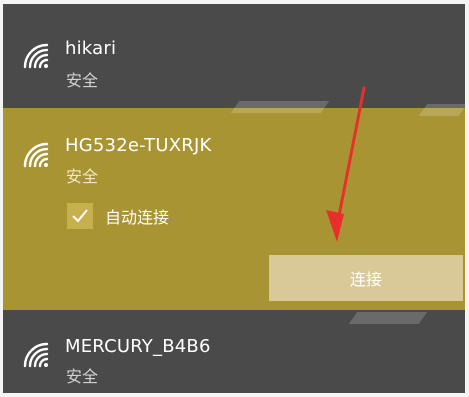  Describe the element at coordinates (137, 217) in the screenshot. I see `auto-connect-label: 自动连接` at that location.